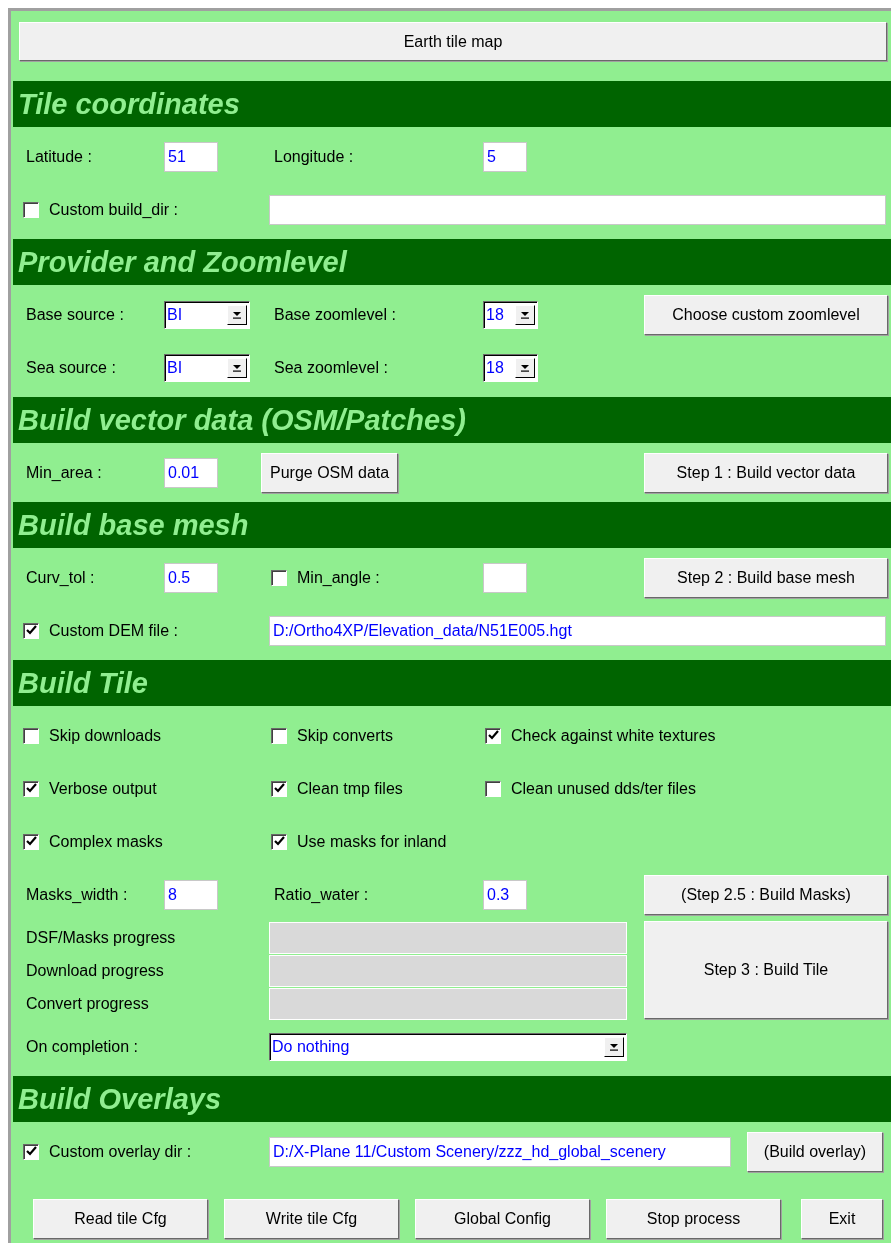  What do you see at coordinates (77, 894) in the screenshot?
I see `field-label: Masks_width :` at bounding box center [77, 894].